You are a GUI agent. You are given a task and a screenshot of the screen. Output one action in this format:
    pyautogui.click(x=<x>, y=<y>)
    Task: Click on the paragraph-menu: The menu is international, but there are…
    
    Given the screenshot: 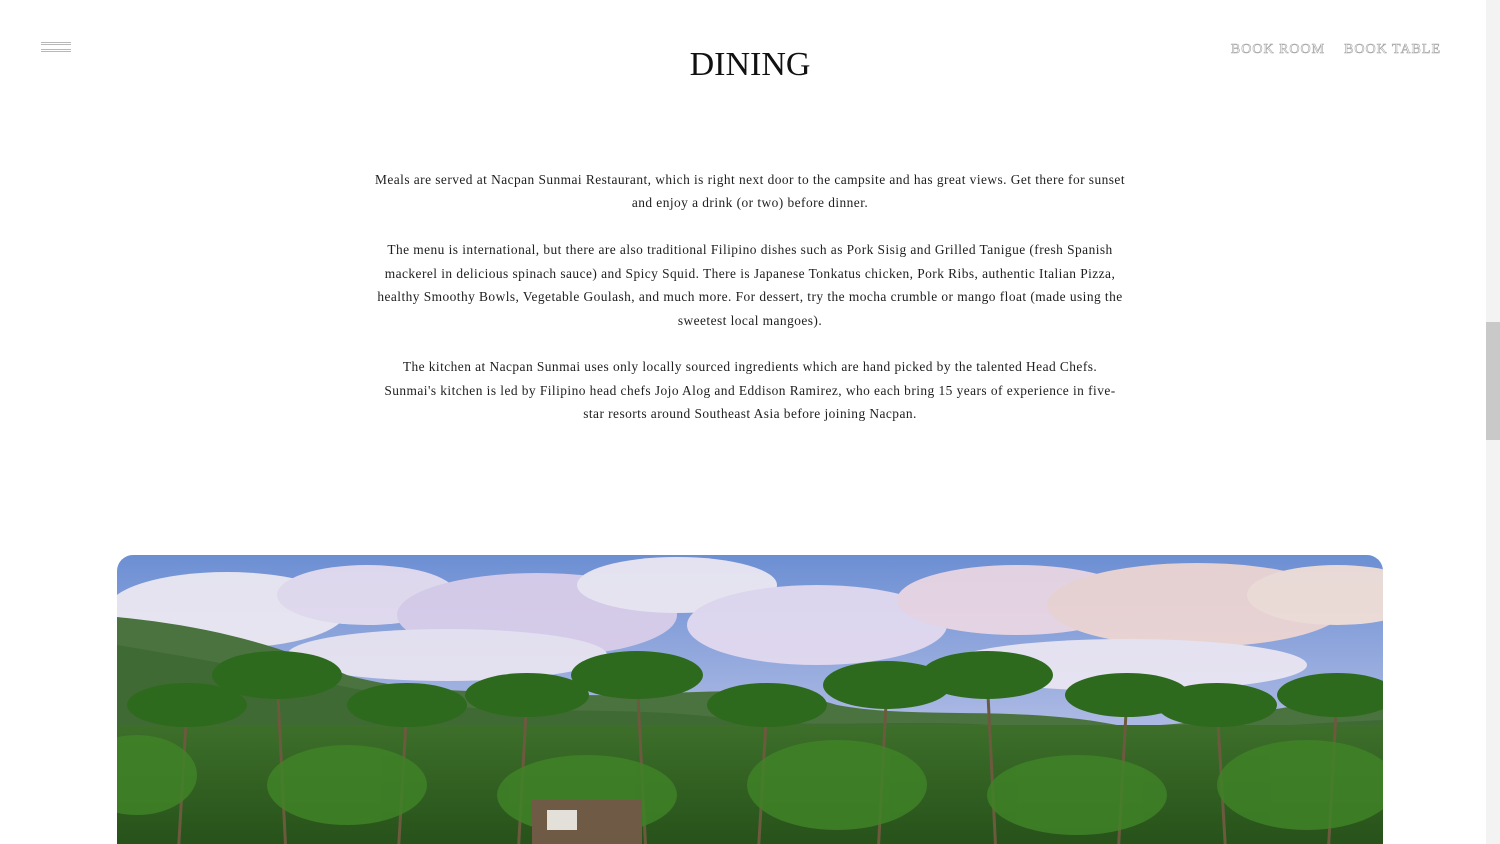 What is the action you would take?
    pyautogui.click(x=750, y=285)
    